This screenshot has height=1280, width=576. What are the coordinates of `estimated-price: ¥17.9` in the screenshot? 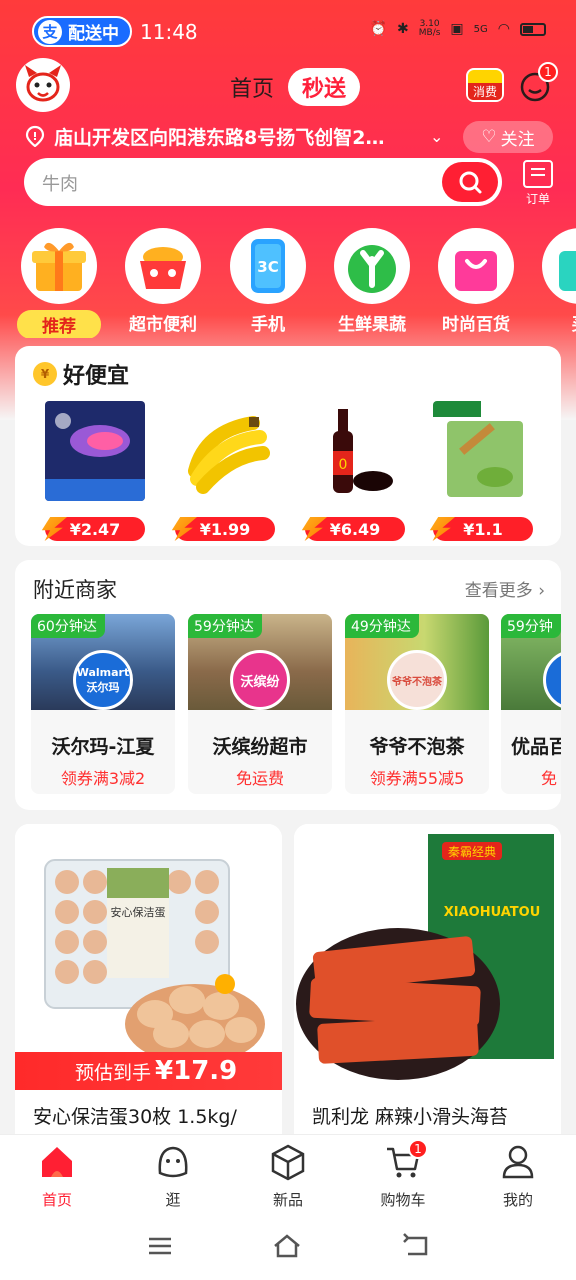 It's located at (196, 1071).